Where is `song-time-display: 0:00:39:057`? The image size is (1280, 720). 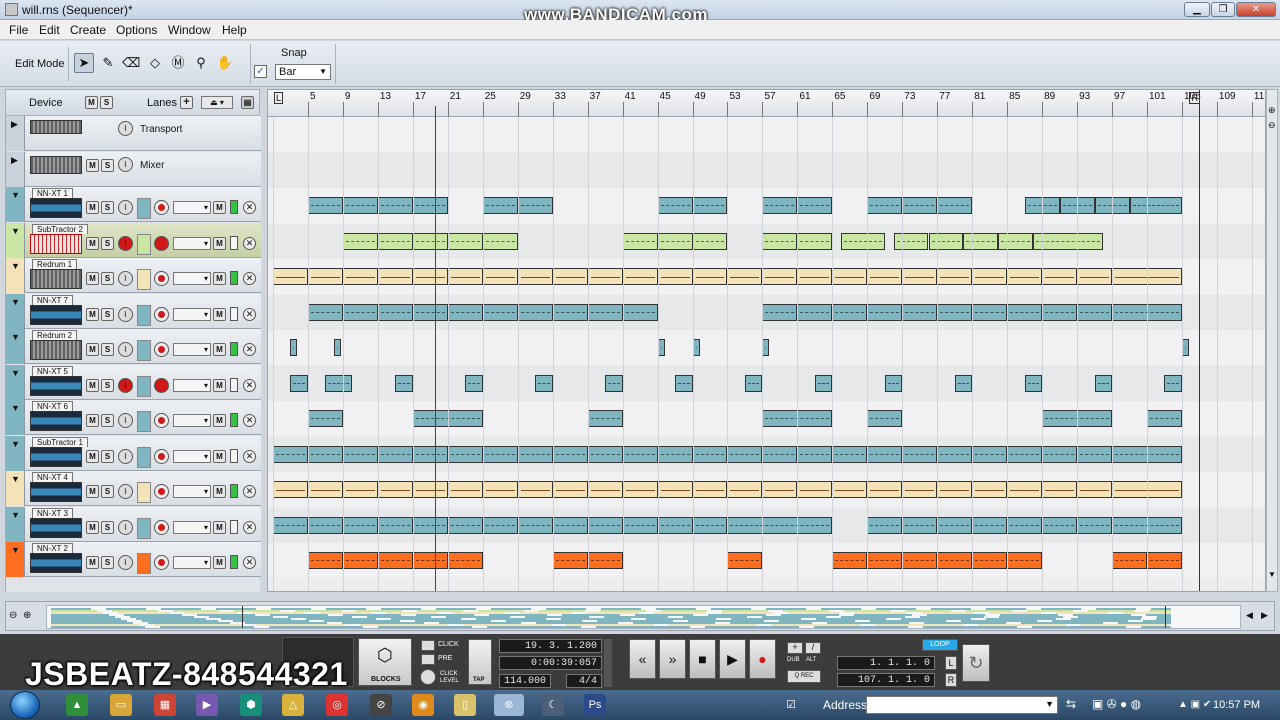 song-time-display: 0:00:39:057 is located at coordinates (550, 663).